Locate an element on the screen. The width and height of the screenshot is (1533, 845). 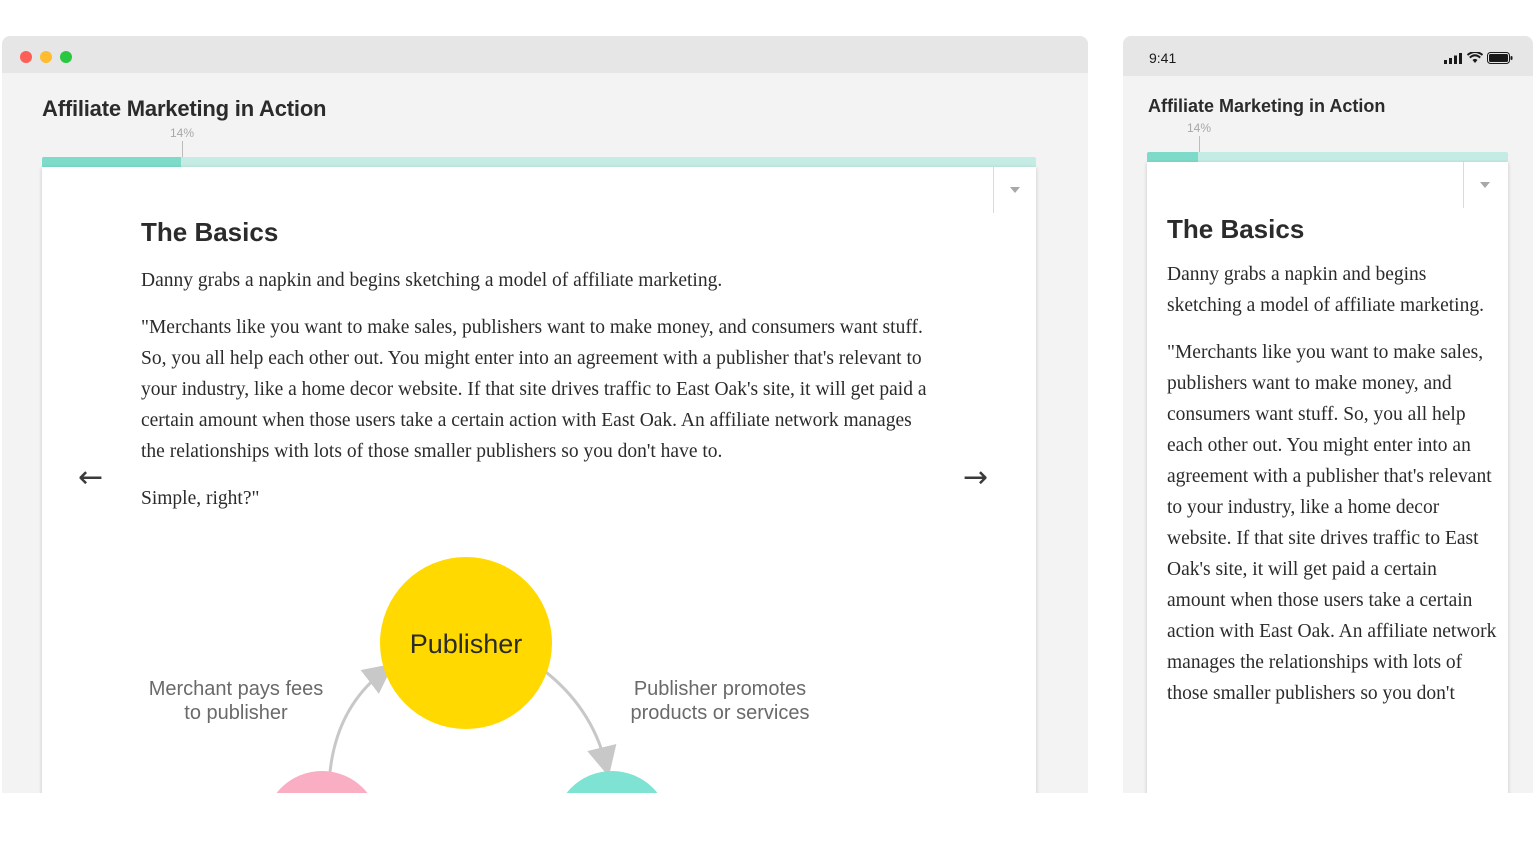
merchant-pays-caption: Merchant pays fees is located at coordinates (236, 689).